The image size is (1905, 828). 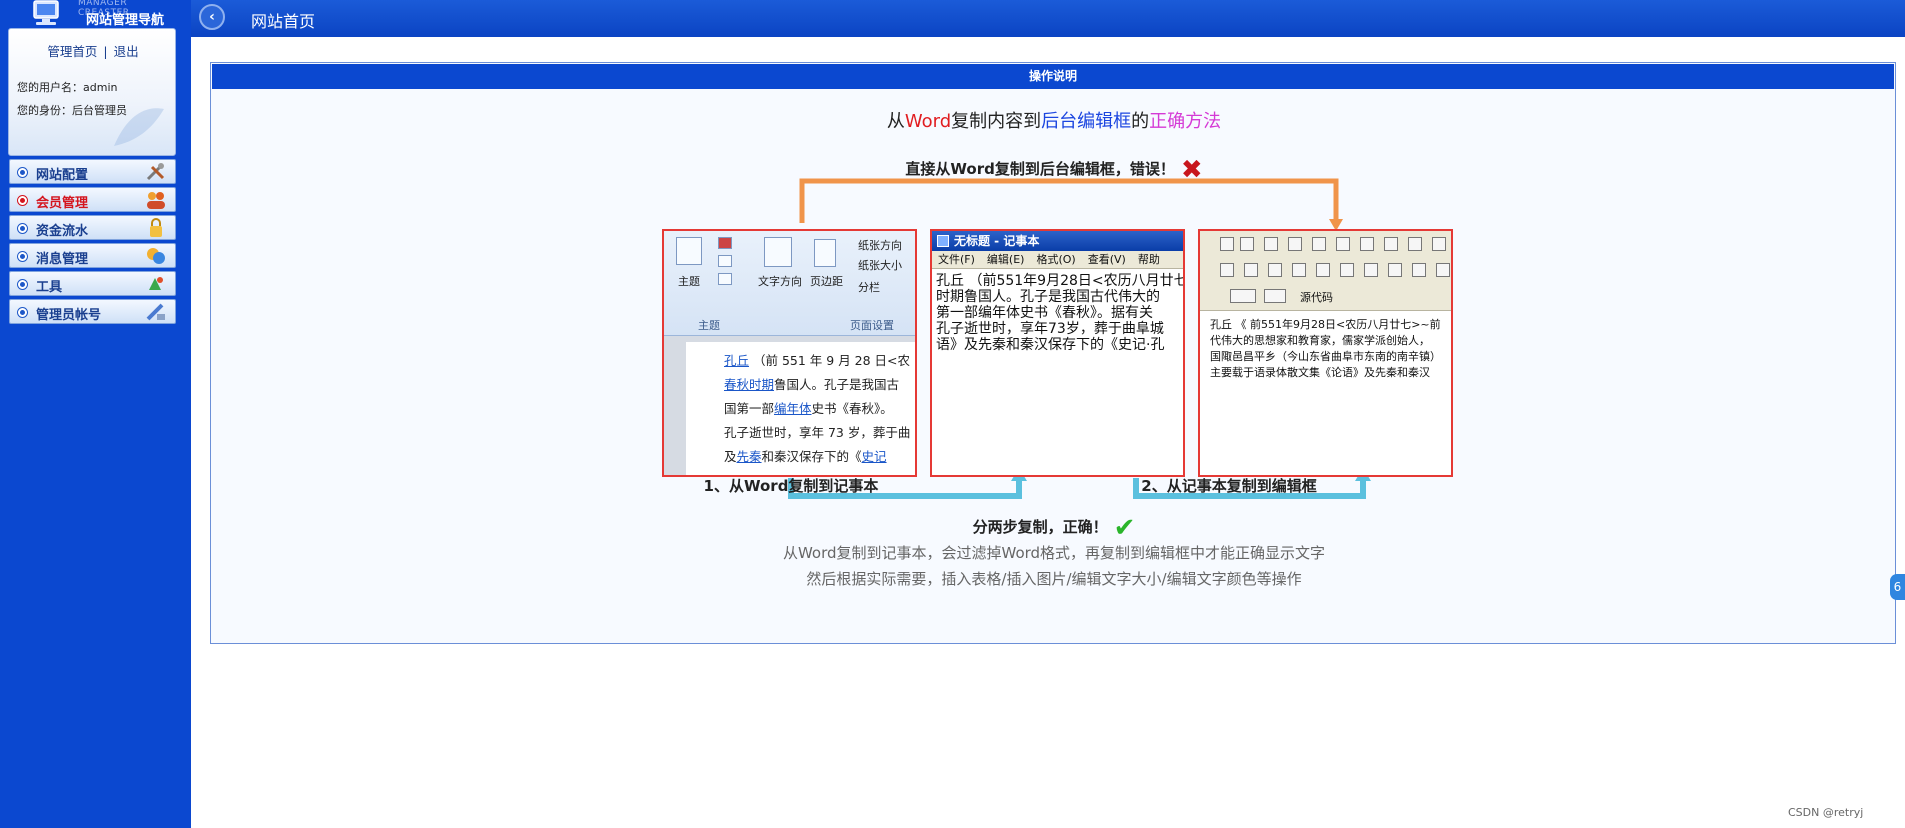 I want to click on logout-link: 退出, so click(x=126, y=51).